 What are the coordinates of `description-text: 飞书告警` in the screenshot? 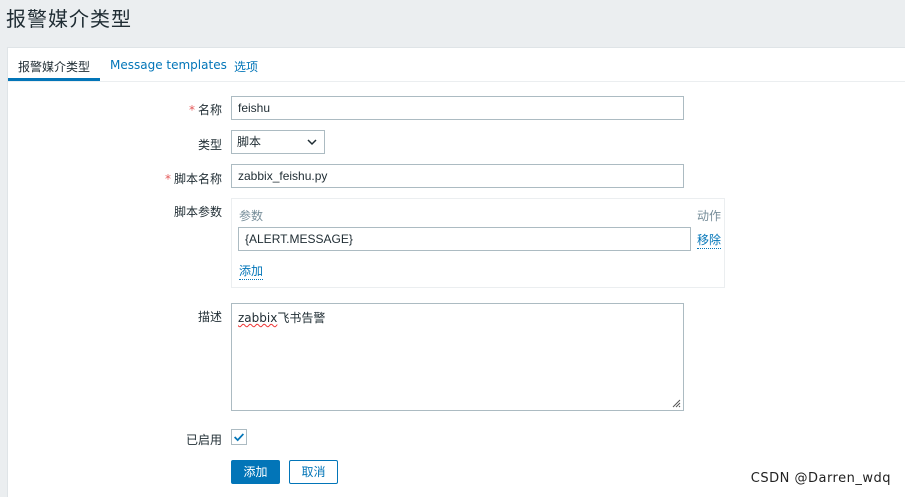 It's located at (301, 318).